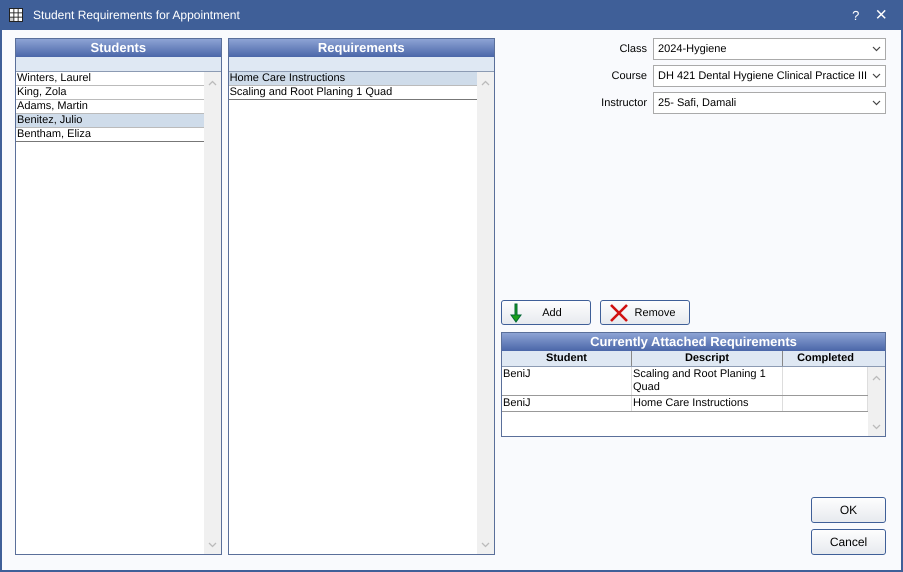 The height and width of the screenshot is (572, 903). Describe the element at coordinates (881, 15) in the screenshot. I see `close-button: ×` at that location.